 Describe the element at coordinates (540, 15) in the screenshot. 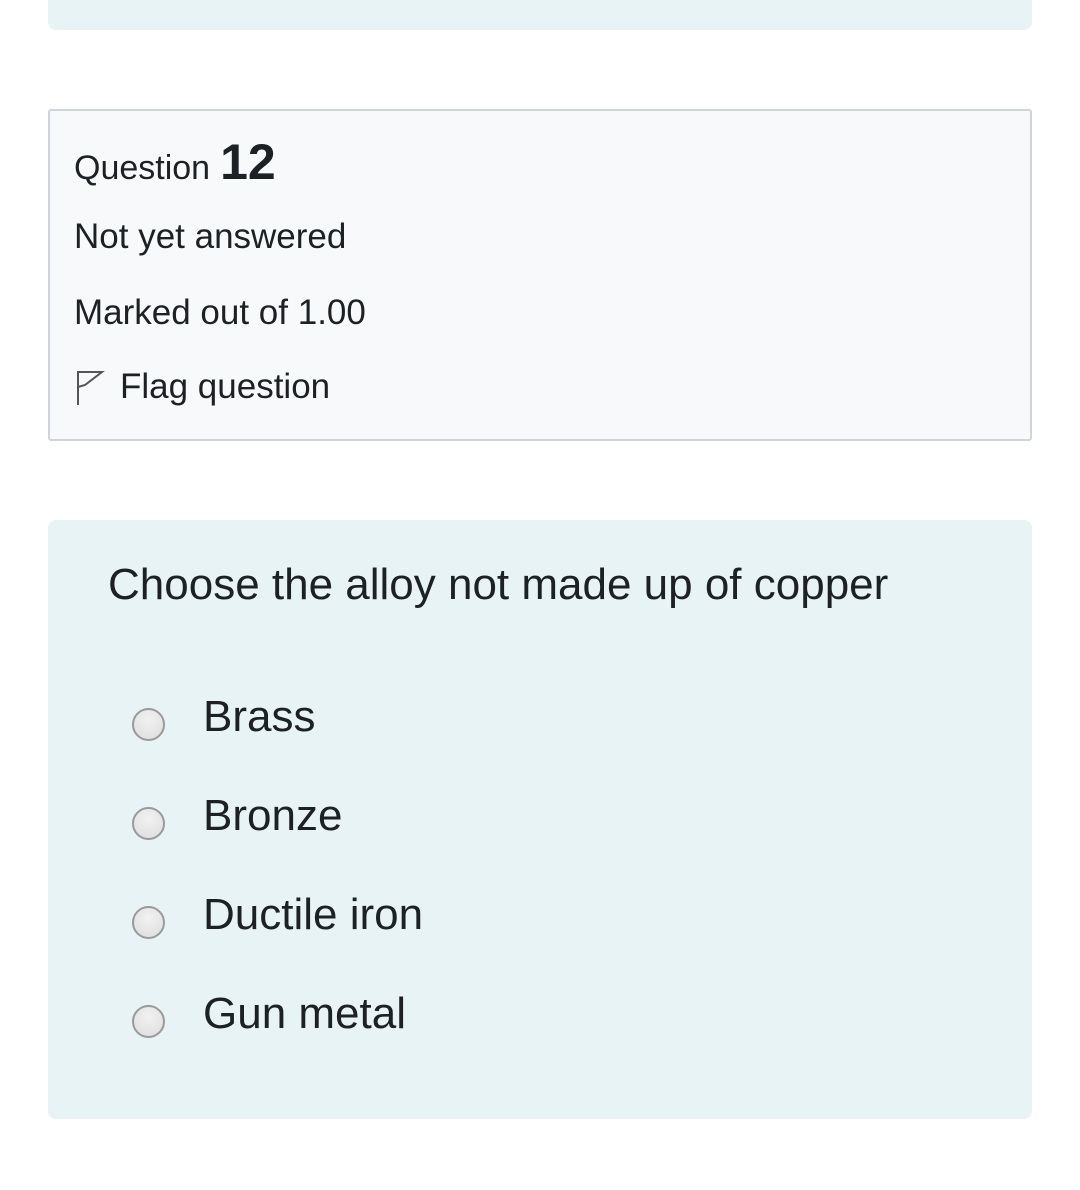

I see `previous-question-content` at that location.